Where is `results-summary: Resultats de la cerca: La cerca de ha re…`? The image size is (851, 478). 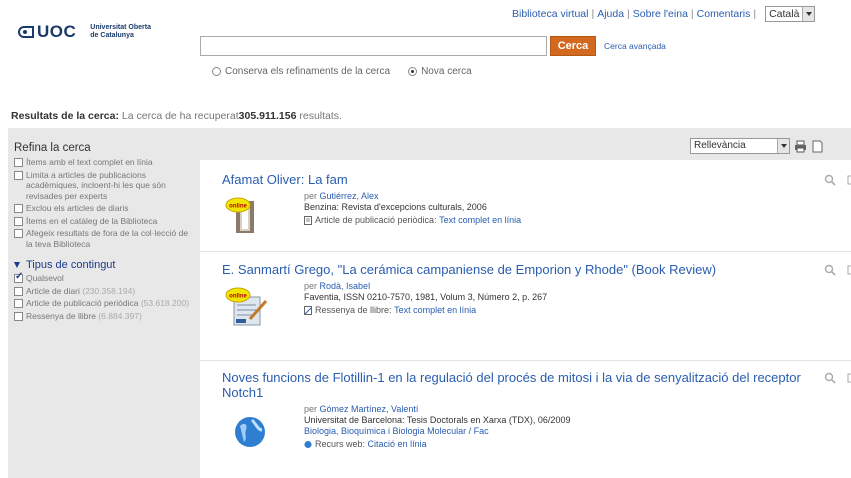
results-summary: Resultats de la cerca: La cerca de ha re… is located at coordinates (176, 116).